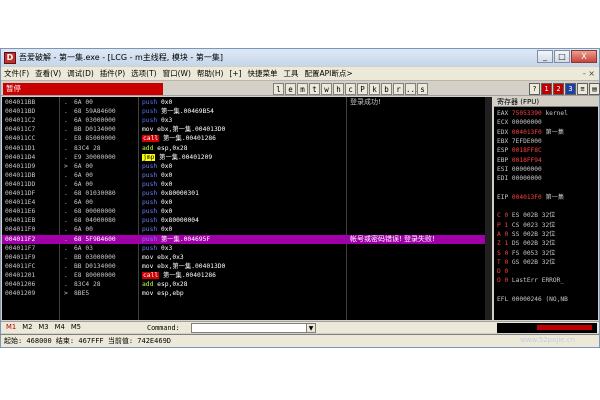  Describe the element at coordinates (374, 89) in the screenshot. I see `toolbar-letter-button: k` at that location.